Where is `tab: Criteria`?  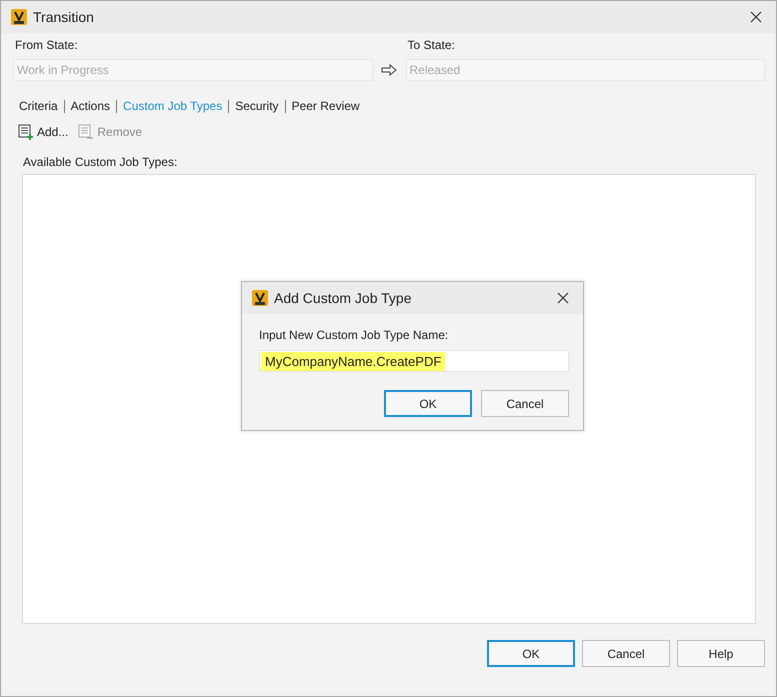
tab: Criteria is located at coordinates (38, 106).